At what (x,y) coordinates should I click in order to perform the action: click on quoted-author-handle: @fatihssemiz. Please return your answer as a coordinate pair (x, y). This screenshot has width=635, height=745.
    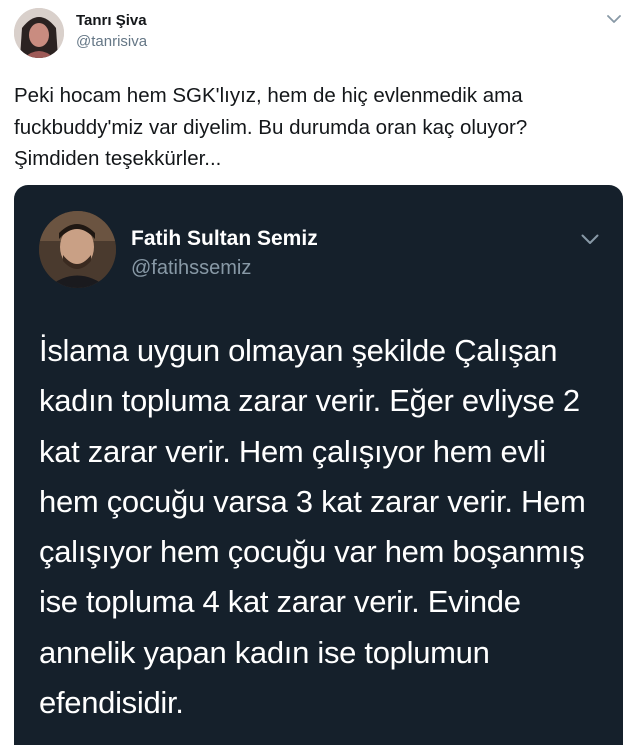
    Looking at the image, I should click on (191, 268).